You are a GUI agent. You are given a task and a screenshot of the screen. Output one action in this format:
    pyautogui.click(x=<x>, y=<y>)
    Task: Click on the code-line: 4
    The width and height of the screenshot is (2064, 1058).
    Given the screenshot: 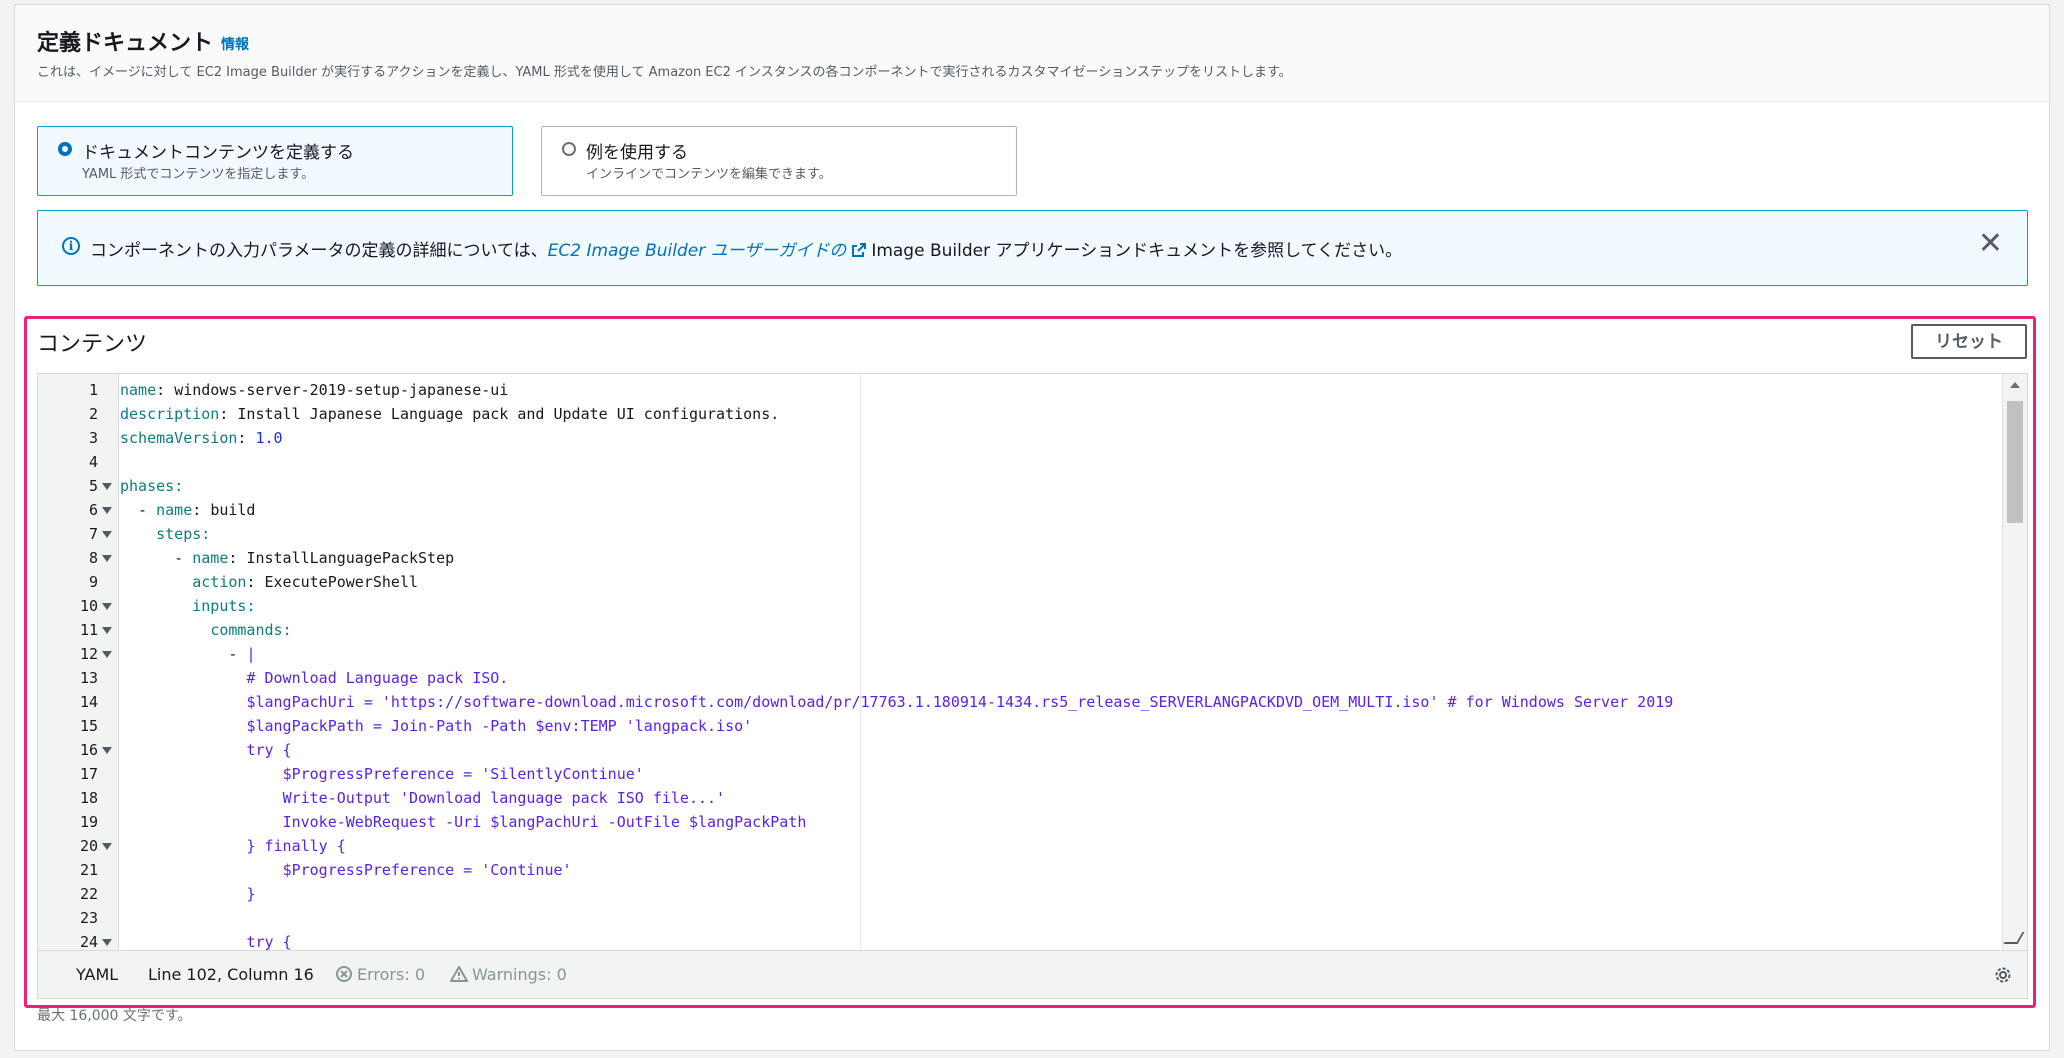 What is the action you would take?
    pyautogui.click(x=1018, y=462)
    